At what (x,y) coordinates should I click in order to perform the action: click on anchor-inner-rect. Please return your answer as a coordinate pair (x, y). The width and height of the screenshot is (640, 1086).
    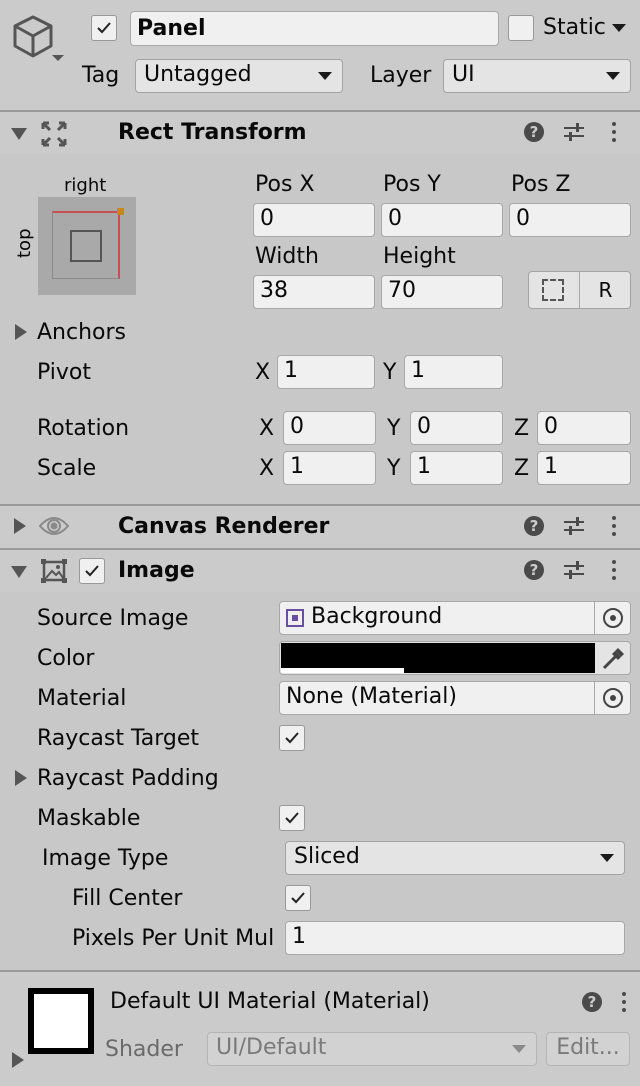
    Looking at the image, I should click on (86, 246).